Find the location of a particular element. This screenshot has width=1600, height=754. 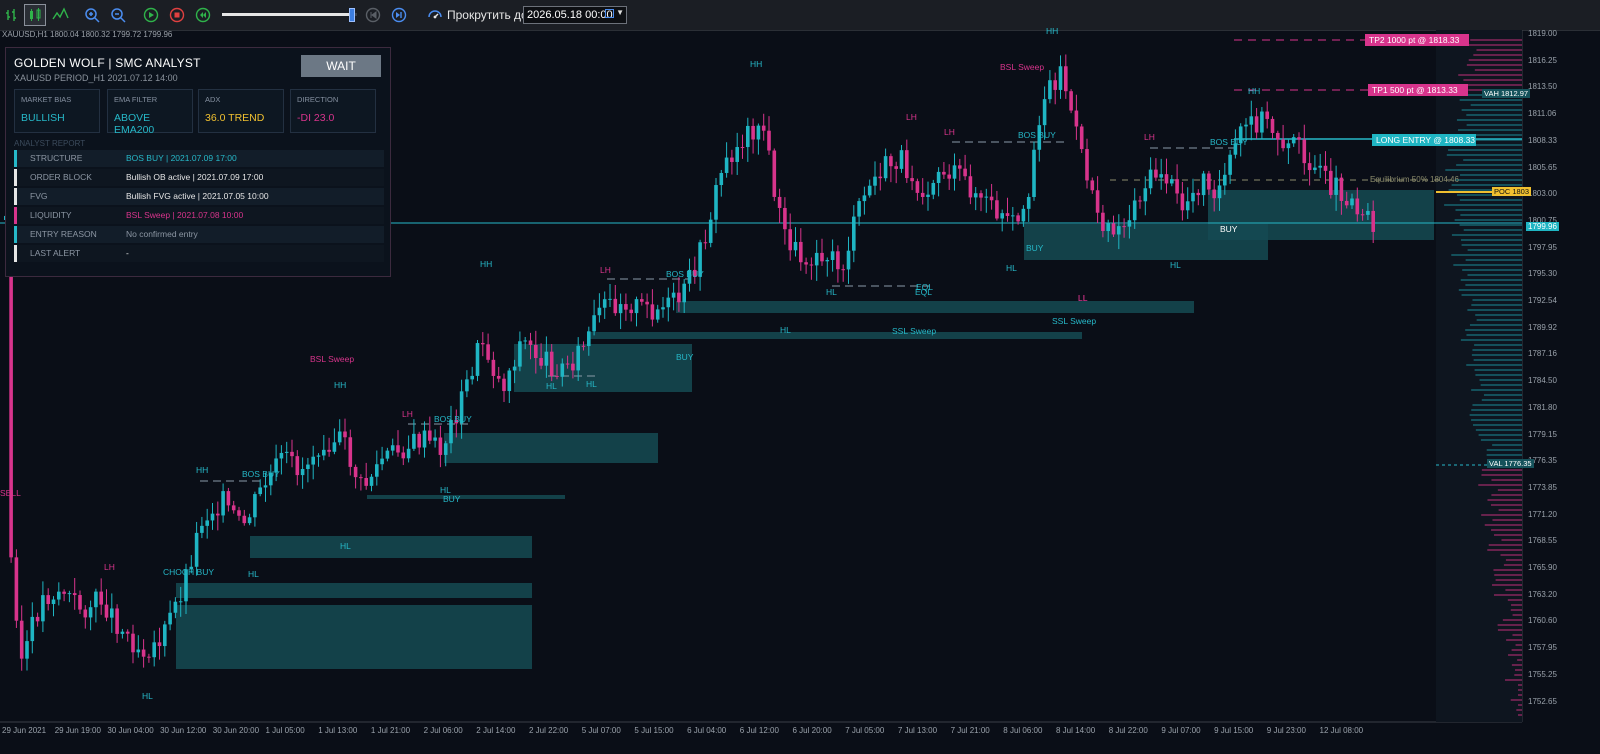

price-tick: 1789.92 is located at coordinates (1542, 327).